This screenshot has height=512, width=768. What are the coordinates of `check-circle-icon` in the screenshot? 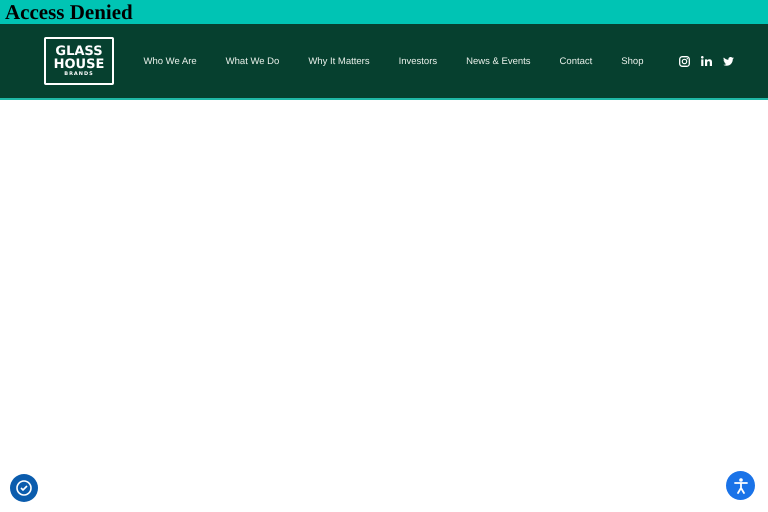 It's located at (24, 488).